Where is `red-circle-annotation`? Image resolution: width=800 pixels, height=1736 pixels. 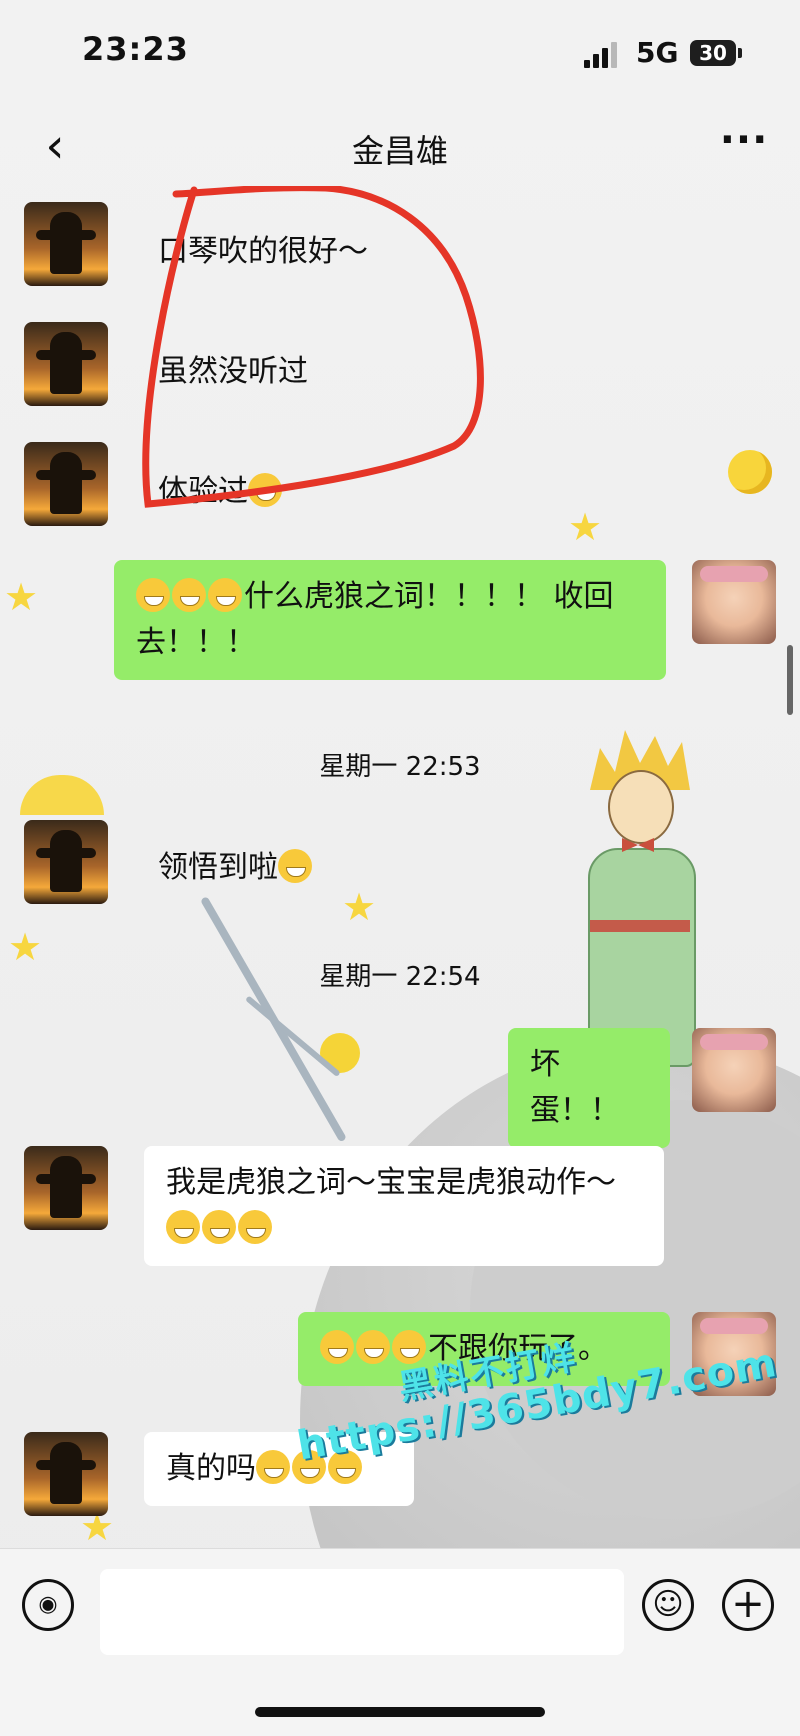
red-circle-annotation is located at coordinates (313, 347).